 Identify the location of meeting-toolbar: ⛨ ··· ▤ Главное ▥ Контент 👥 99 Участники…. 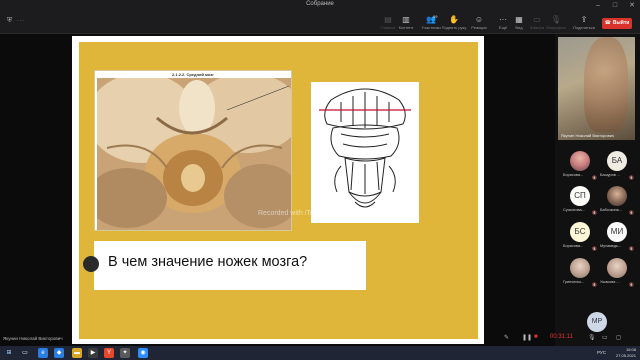
(320, 23).